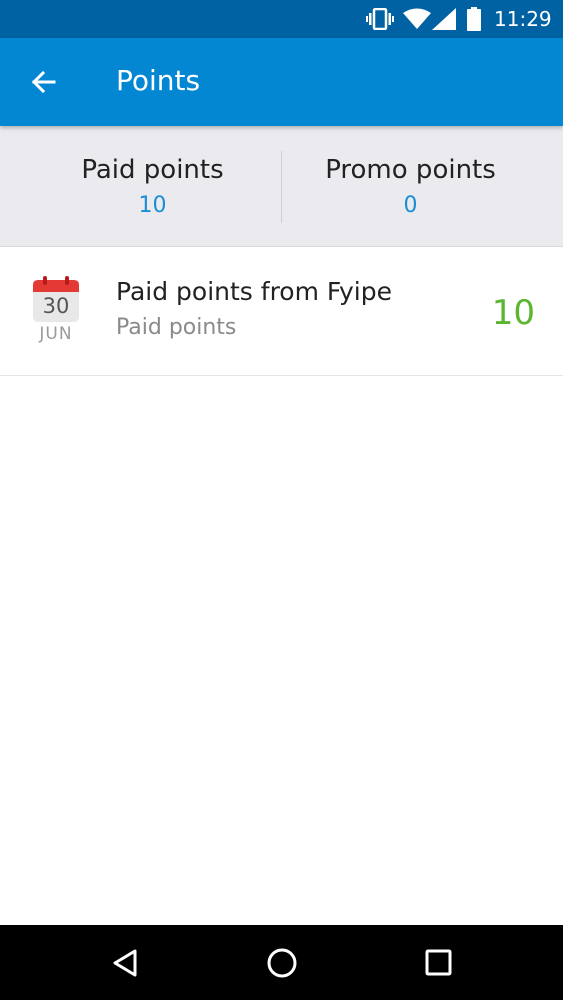 The image size is (563, 1000). I want to click on promo-points-value: 0, so click(410, 205).